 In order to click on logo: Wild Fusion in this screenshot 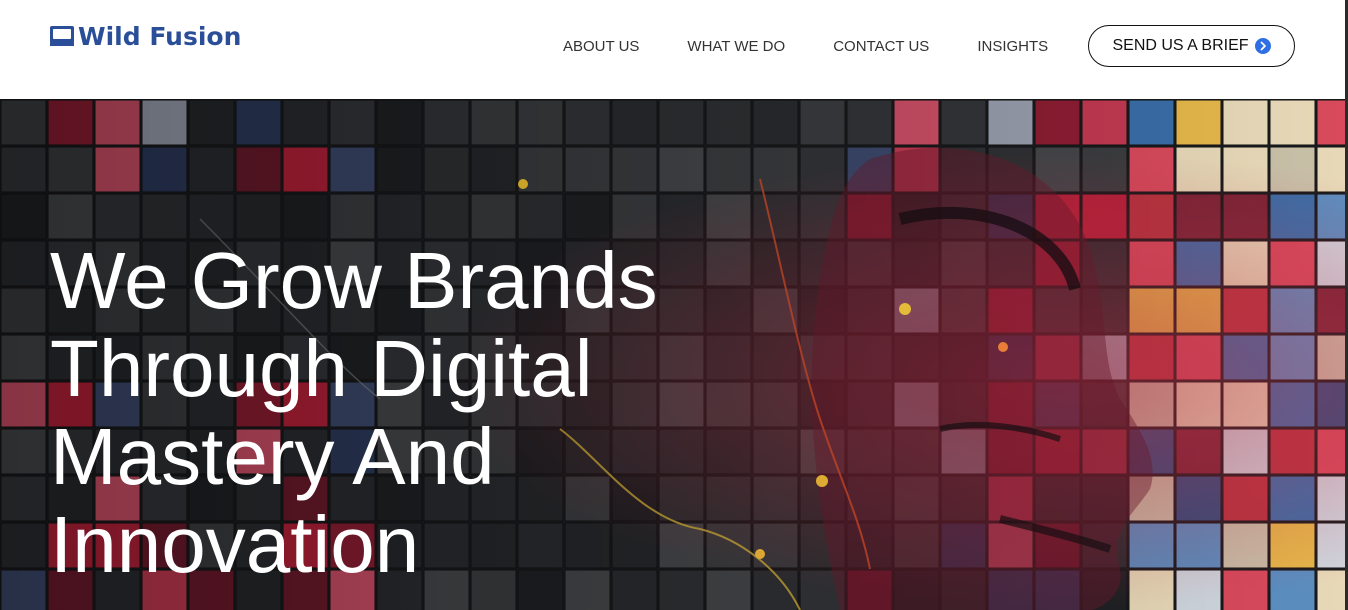, I will do `click(145, 37)`.